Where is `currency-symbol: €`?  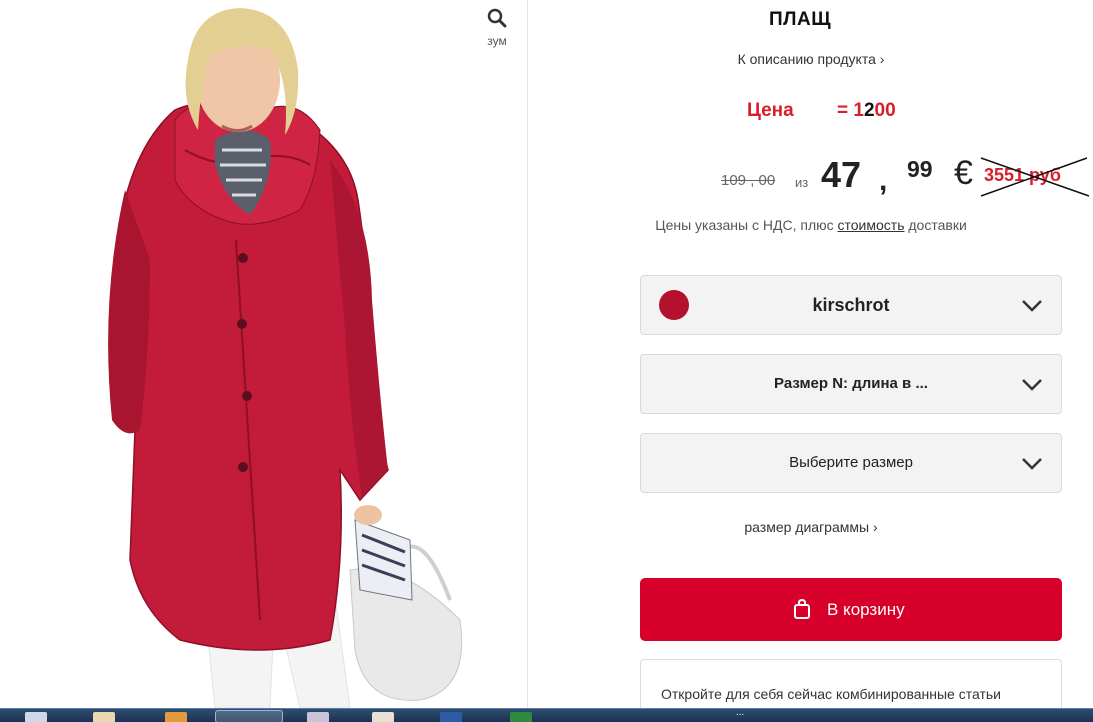 currency-symbol: € is located at coordinates (963, 173).